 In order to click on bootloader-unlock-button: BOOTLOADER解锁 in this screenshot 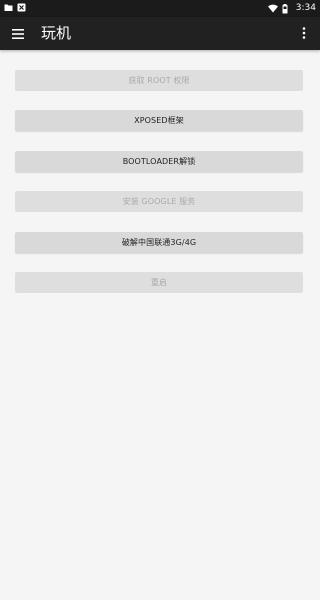, I will do `click(159, 161)`.